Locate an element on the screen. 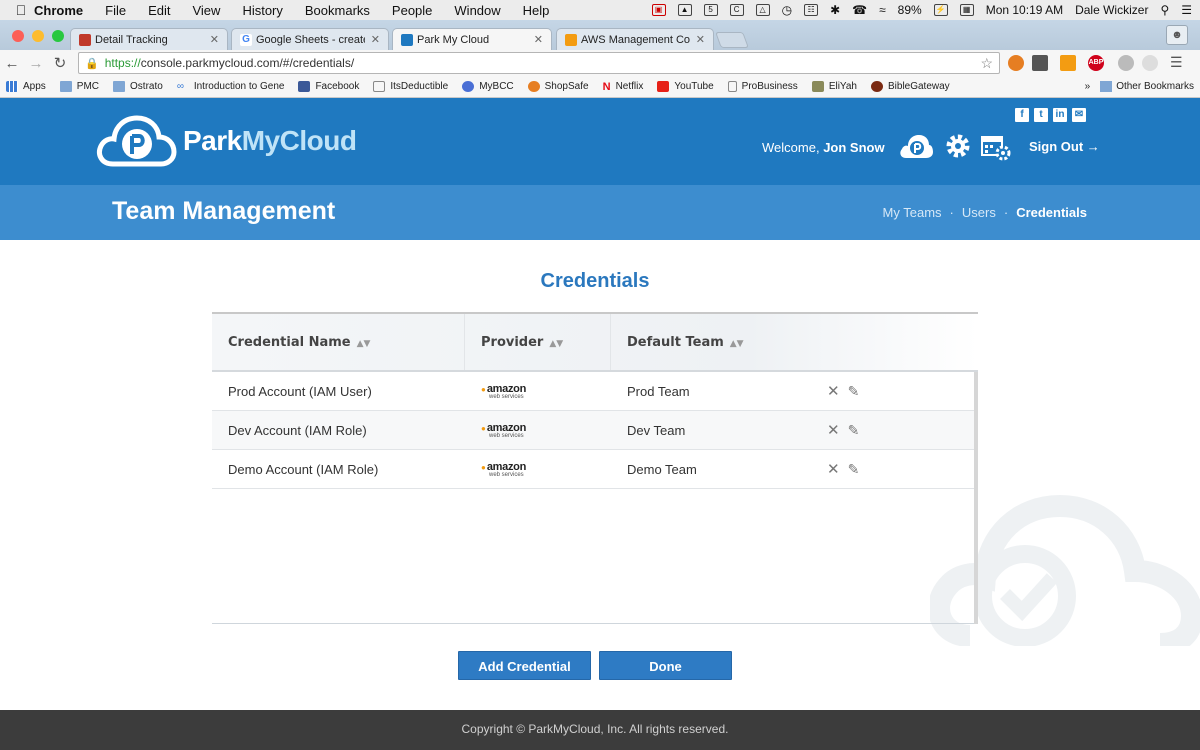  bookmark-youtube: YouTube is located at coordinates (685, 86).